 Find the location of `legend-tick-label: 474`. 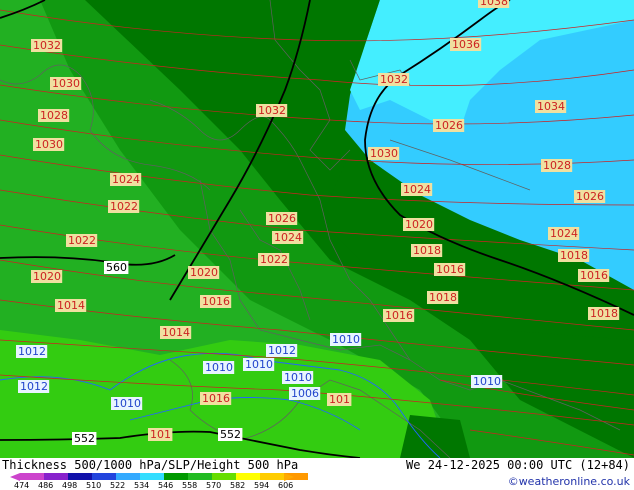

legend-tick-label: 474 is located at coordinates (22, 485).